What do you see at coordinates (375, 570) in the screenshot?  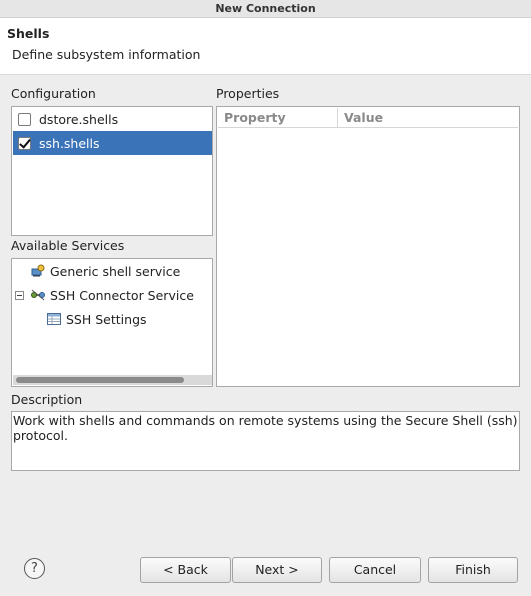 I see `cancel-button: Cancel` at bounding box center [375, 570].